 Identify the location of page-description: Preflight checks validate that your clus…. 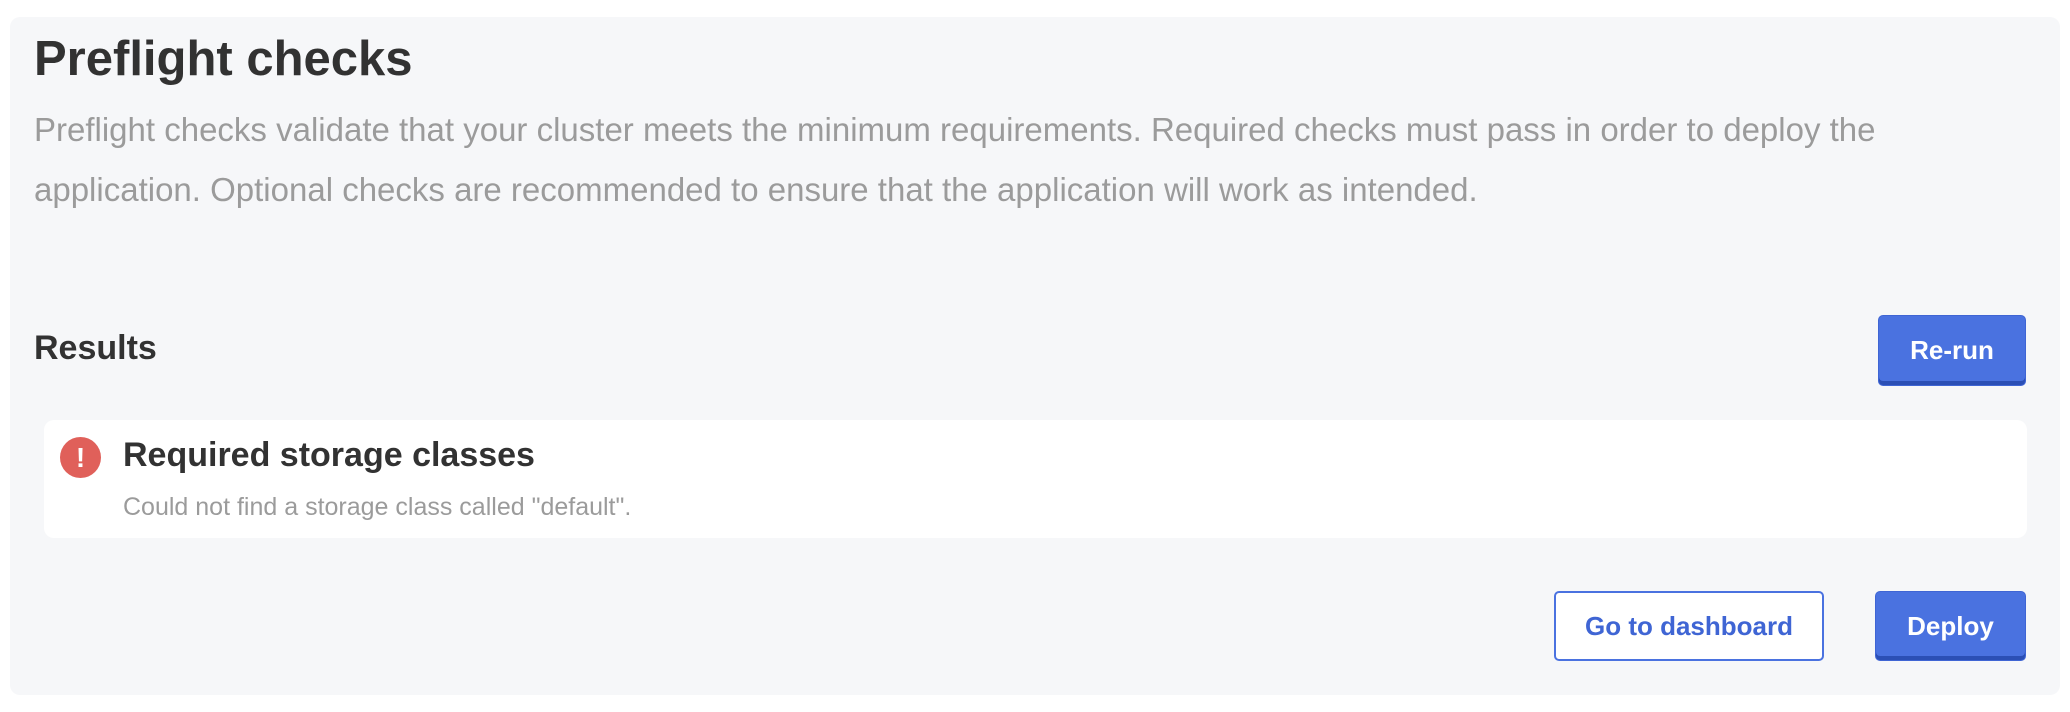
(955, 159).